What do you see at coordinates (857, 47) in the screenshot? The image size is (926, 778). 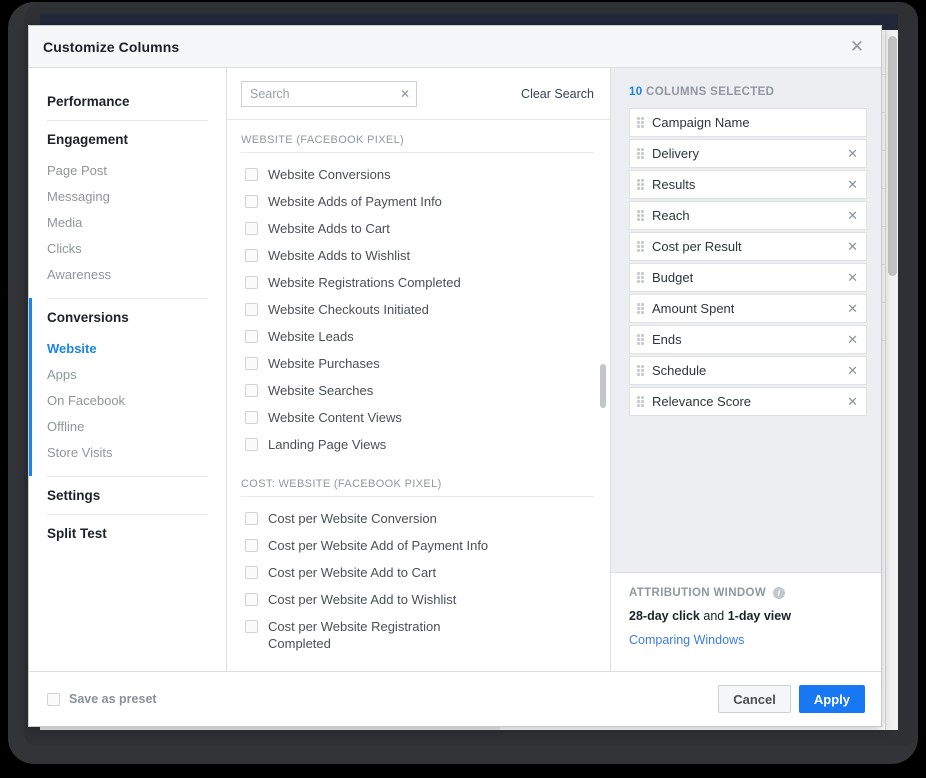 I see `close-icon: ✕` at bounding box center [857, 47].